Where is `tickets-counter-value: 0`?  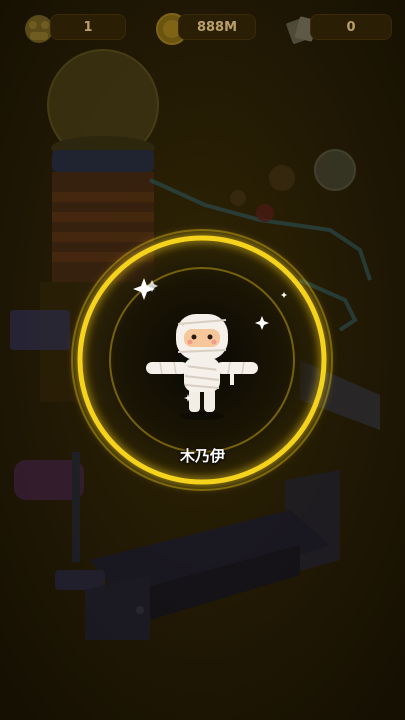
tickets-counter-value: 0 is located at coordinates (351, 27).